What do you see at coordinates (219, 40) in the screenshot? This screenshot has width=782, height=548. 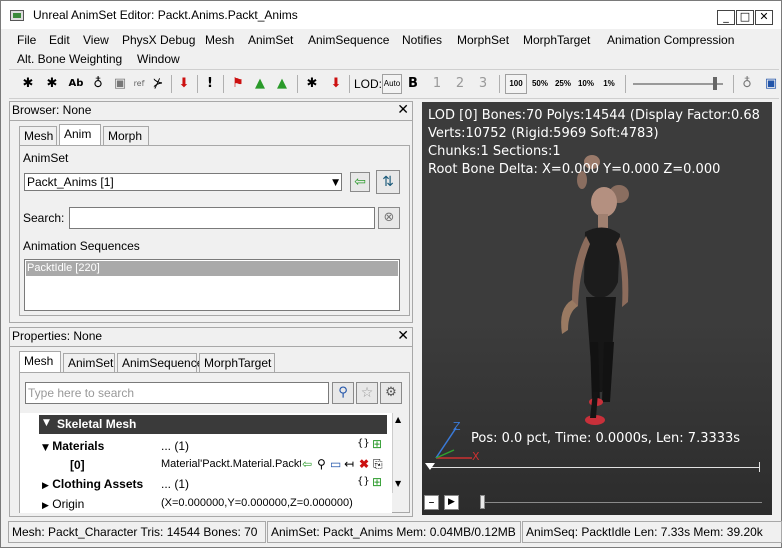 I see `menu-mesh: Mesh` at bounding box center [219, 40].